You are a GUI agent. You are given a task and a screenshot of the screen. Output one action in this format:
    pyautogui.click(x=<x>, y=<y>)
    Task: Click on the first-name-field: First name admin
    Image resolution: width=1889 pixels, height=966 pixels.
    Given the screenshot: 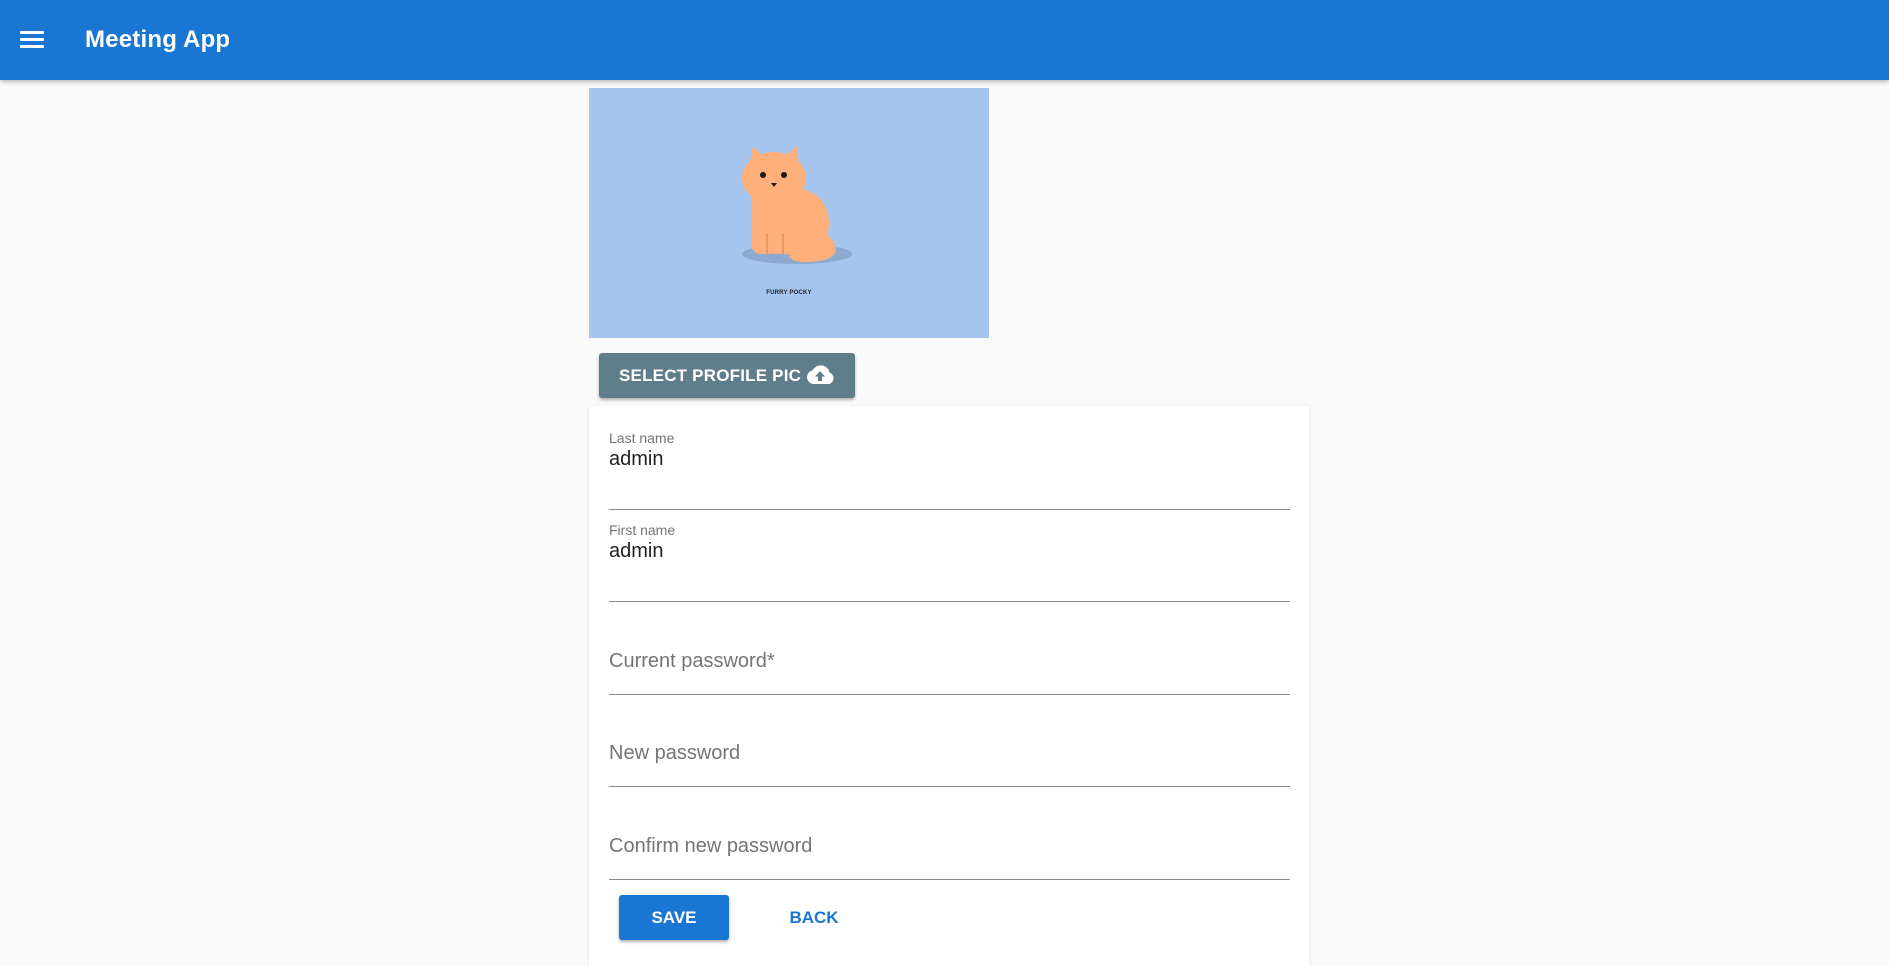 What is the action you would take?
    pyautogui.click(x=949, y=562)
    